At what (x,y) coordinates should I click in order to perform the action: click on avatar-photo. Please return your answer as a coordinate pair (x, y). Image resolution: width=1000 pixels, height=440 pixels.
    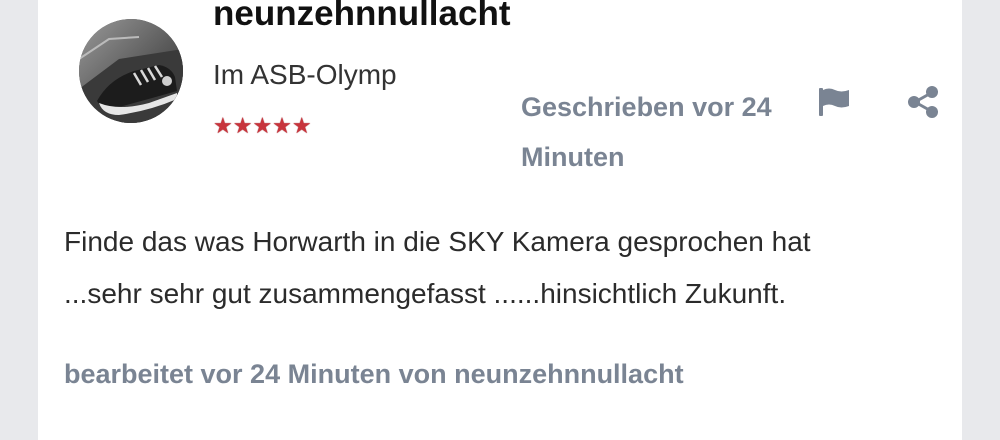
    Looking at the image, I should click on (131, 71).